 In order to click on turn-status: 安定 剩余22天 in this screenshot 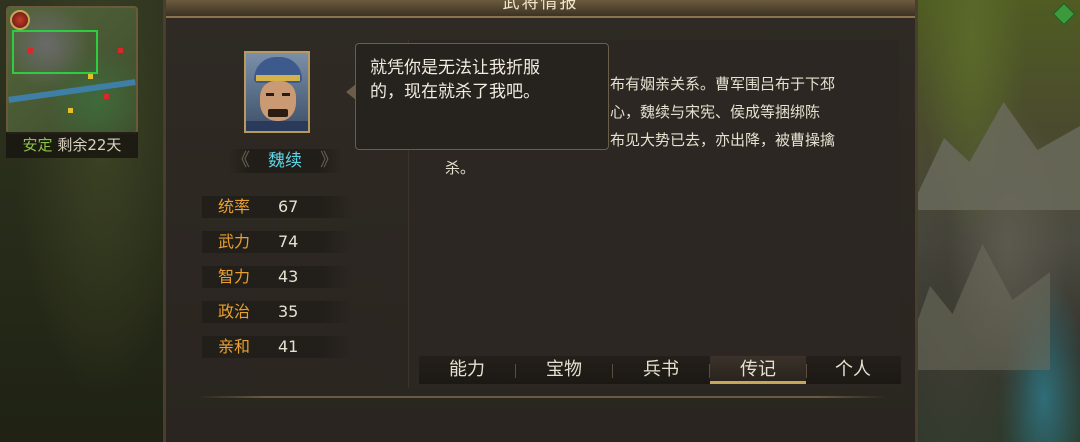, I will do `click(72, 145)`.